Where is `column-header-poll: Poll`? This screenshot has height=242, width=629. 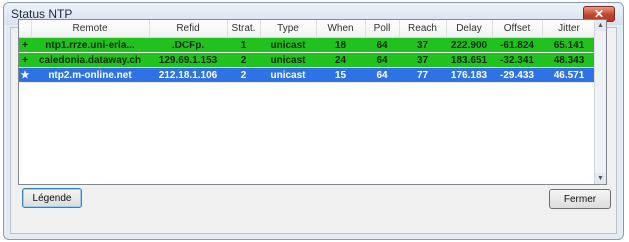
column-header-poll: Poll is located at coordinates (382, 29).